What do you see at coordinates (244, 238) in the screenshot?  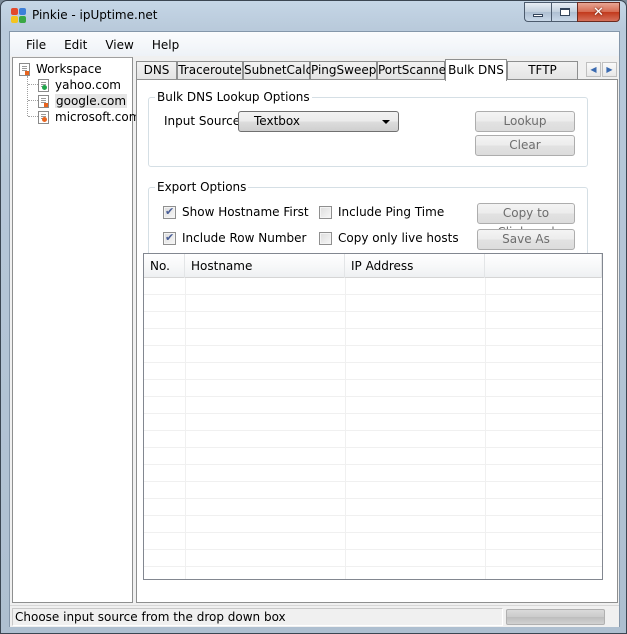 I see `checkbox-label: Include Row Number` at bounding box center [244, 238].